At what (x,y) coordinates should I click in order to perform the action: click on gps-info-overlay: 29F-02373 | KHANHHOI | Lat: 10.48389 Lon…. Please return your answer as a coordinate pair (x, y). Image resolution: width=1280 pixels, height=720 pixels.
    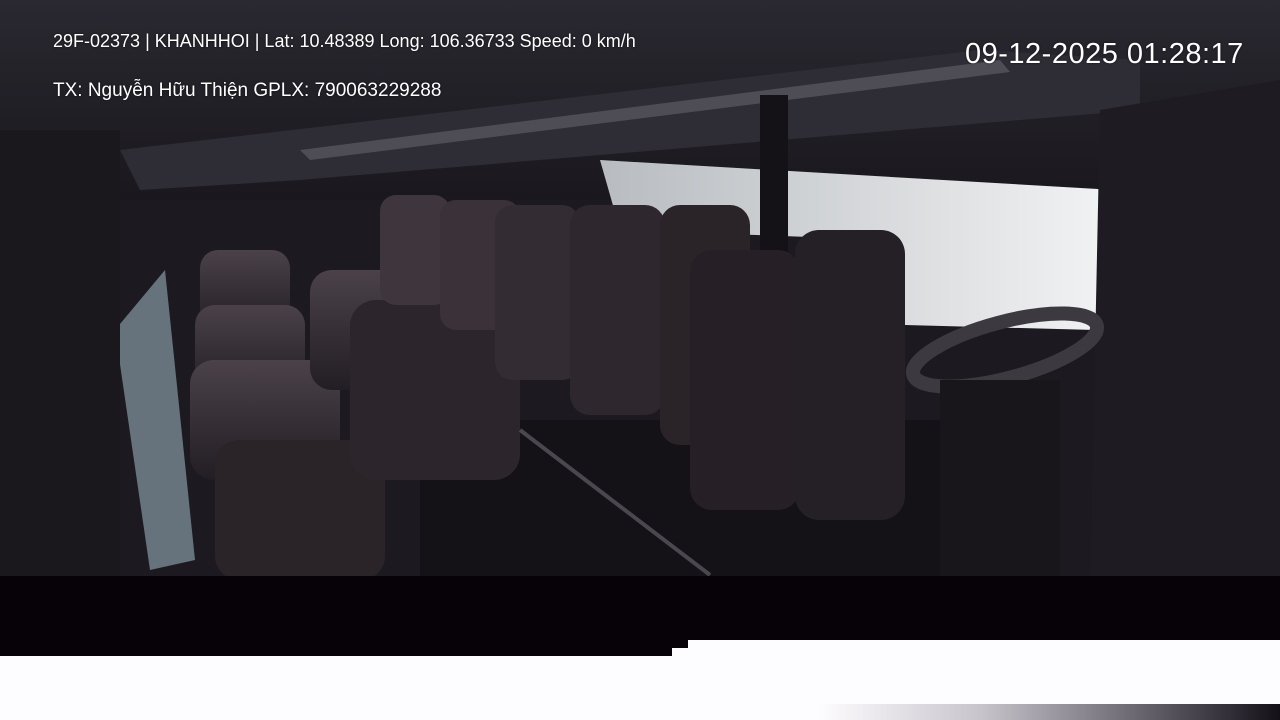
    Looking at the image, I should click on (344, 41).